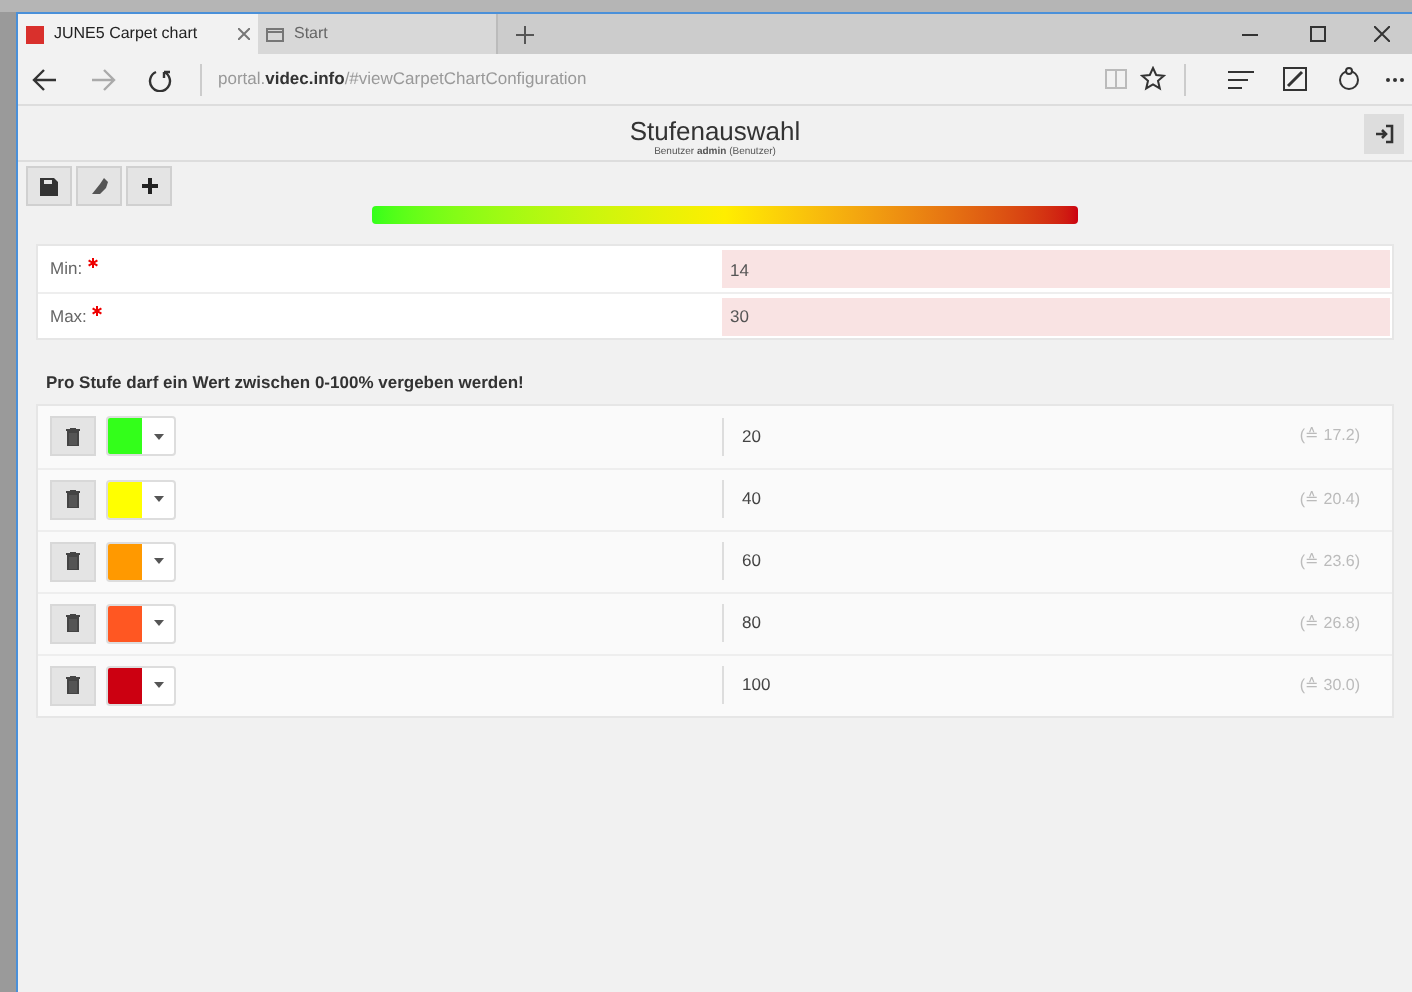  Describe the element at coordinates (1250, 34) in the screenshot. I see `minimize-icon` at that location.